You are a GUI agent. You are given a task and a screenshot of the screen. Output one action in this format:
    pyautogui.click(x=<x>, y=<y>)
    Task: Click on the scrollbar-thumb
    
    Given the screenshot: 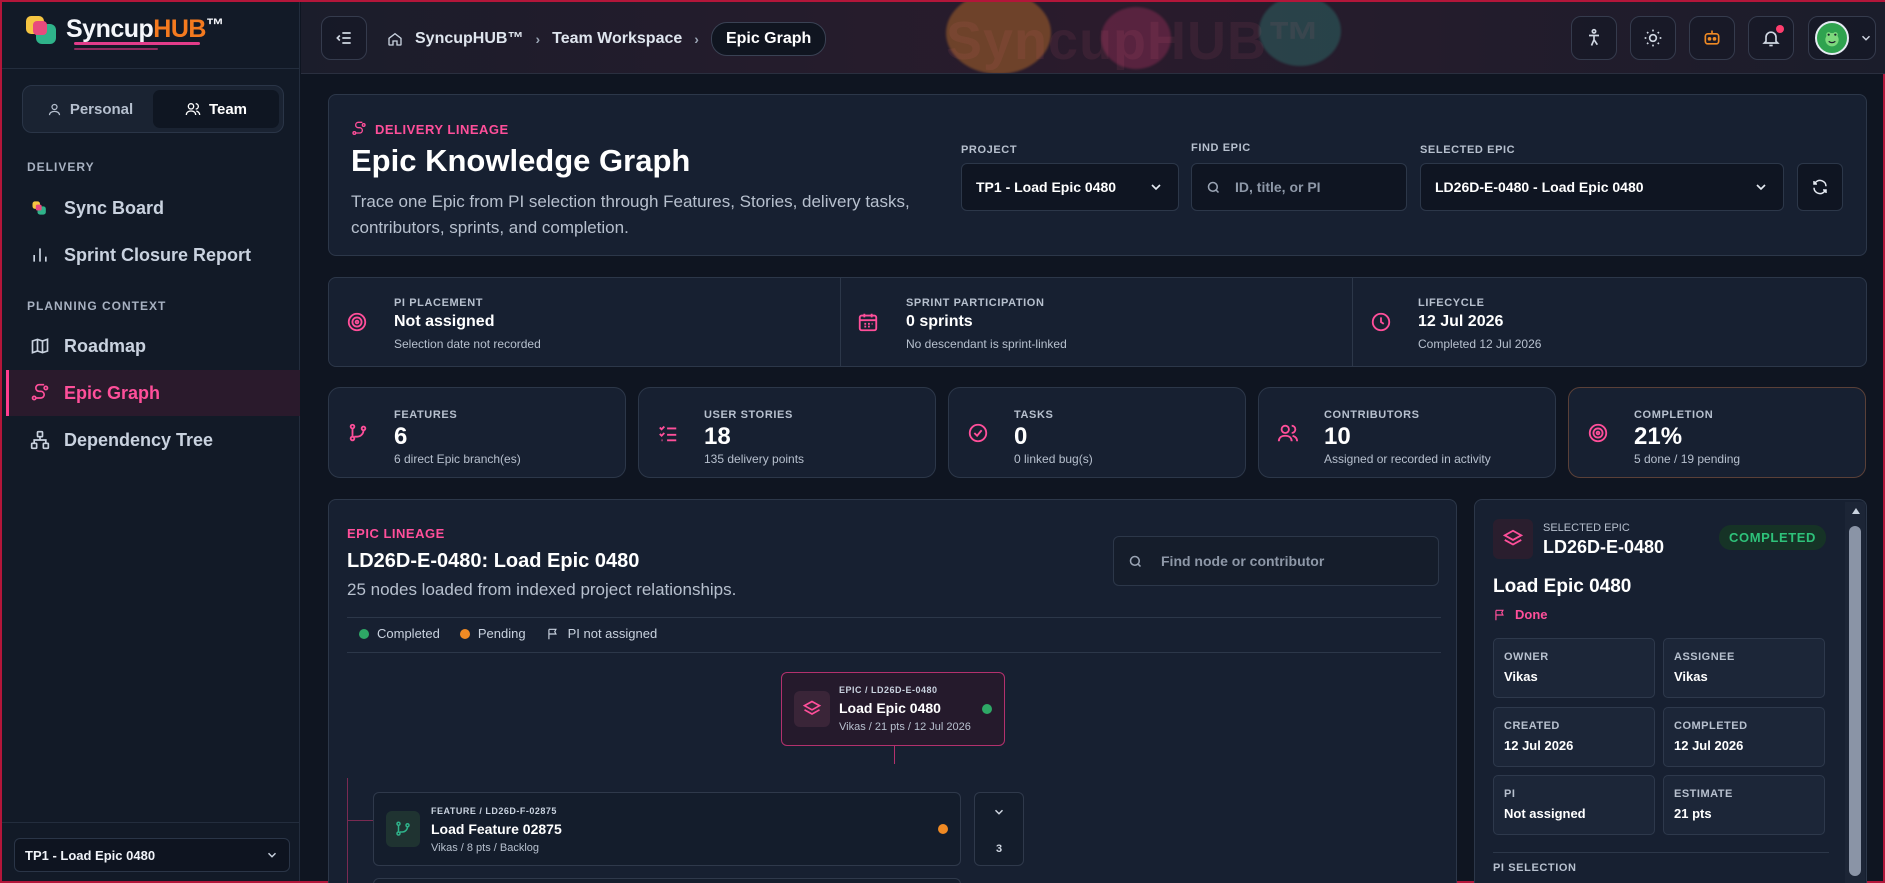 What is the action you would take?
    pyautogui.click(x=1855, y=701)
    